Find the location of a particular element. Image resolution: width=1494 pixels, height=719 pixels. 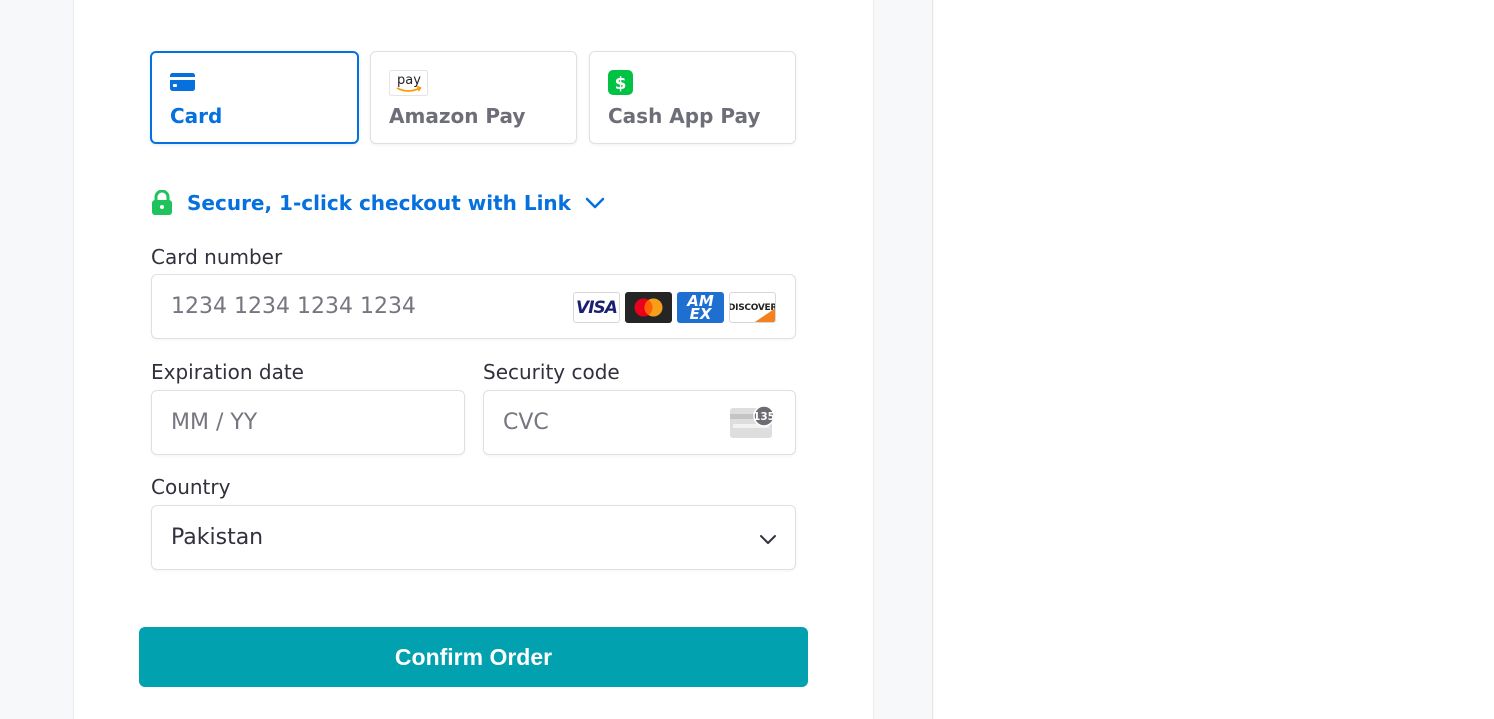

tab-card: Card is located at coordinates (254, 97).